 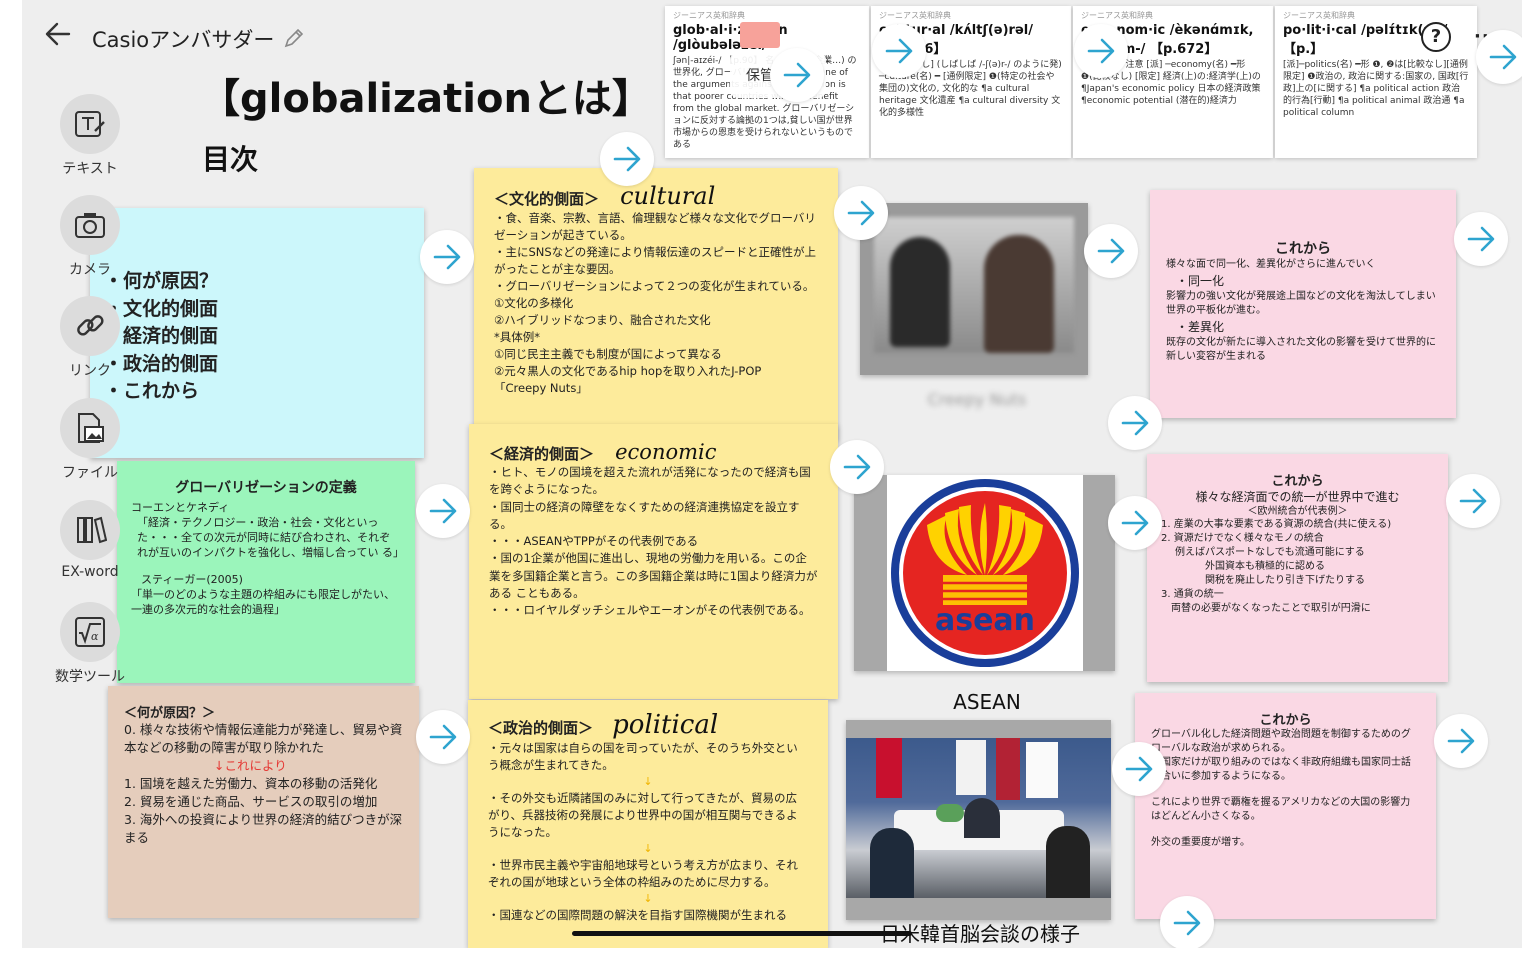 What do you see at coordinates (183, 40) in the screenshot?
I see `notebook-title: Casioアンバサダー` at bounding box center [183, 40].